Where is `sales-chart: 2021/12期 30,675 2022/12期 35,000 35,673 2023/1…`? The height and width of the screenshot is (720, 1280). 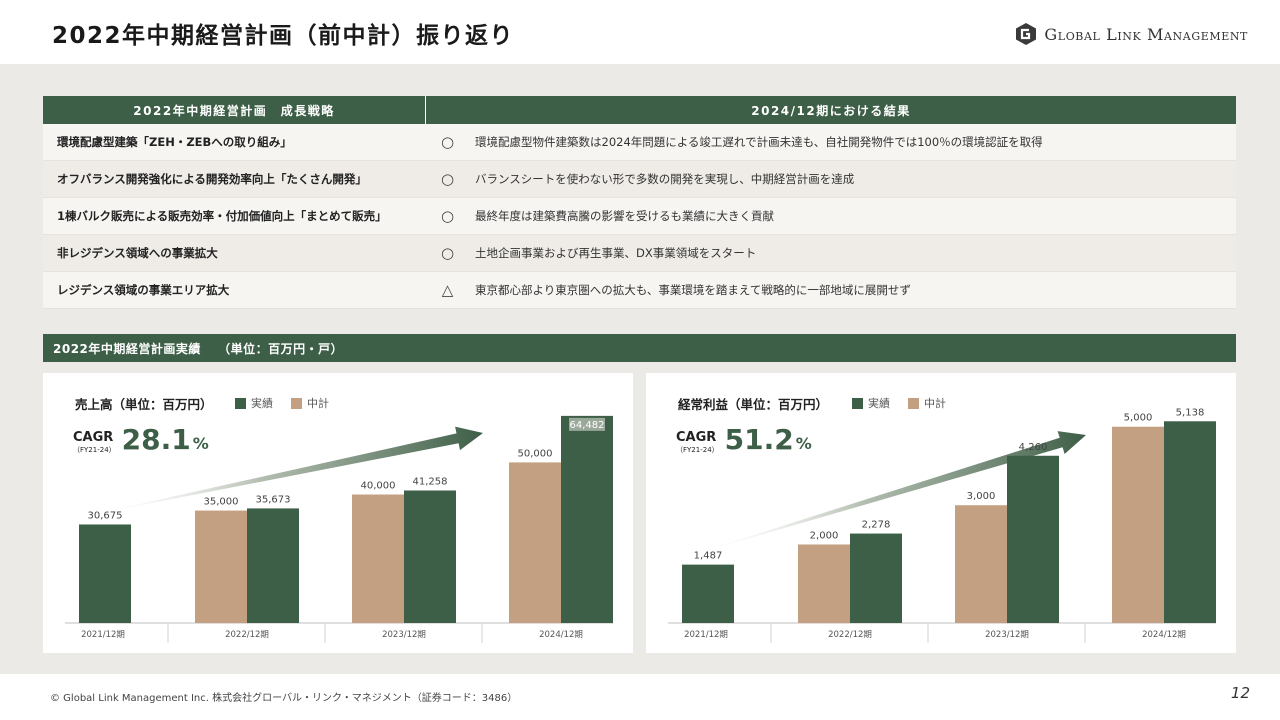 sales-chart: 2021/12期 30,675 2022/12期 35,000 35,673 2023/1… is located at coordinates (339, 529).